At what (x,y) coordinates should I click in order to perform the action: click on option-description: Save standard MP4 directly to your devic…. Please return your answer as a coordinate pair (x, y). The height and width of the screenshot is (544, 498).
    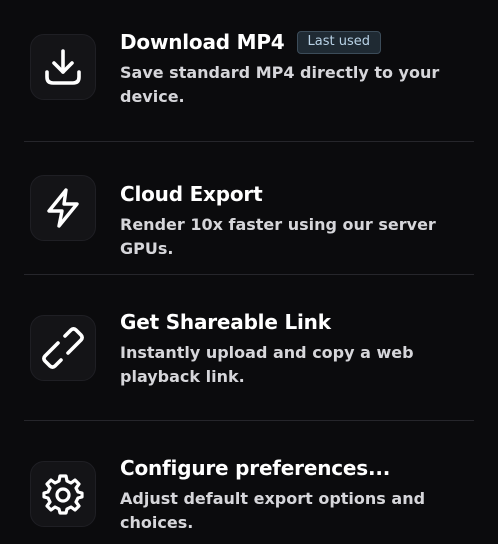
    Looking at the image, I should click on (280, 84).